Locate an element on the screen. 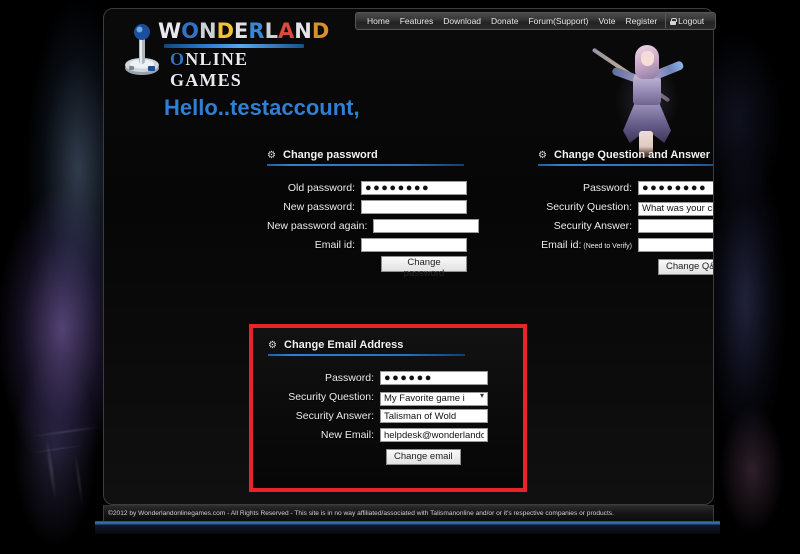 Image resolution: width=800 pixels, height=554 pixels. logo-letter: W is located at coordinates (170, 31).